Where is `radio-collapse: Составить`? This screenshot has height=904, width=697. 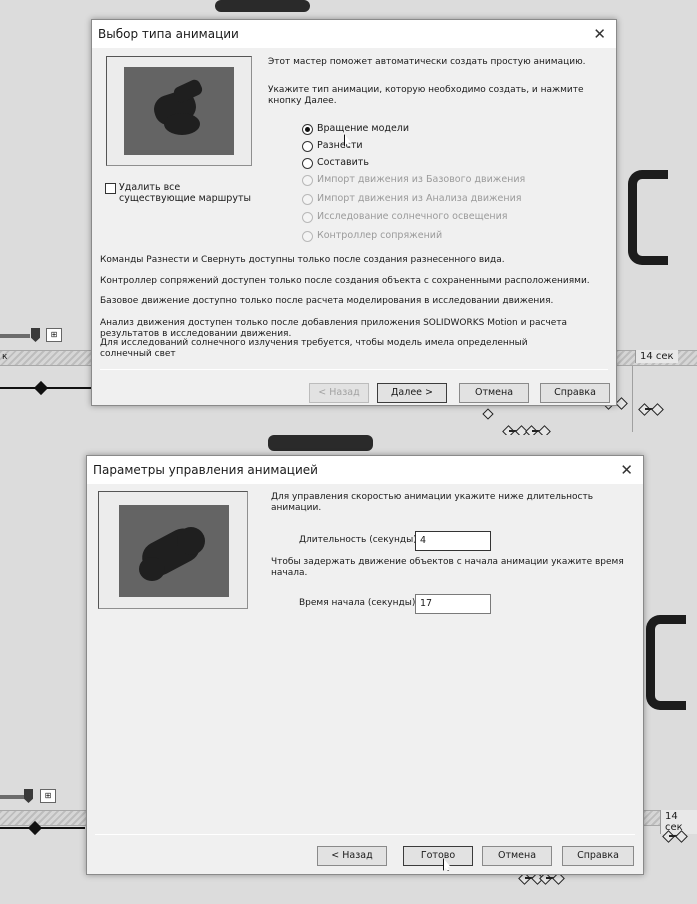 radio-collapse: Составить is located at coordinates (335, 163).